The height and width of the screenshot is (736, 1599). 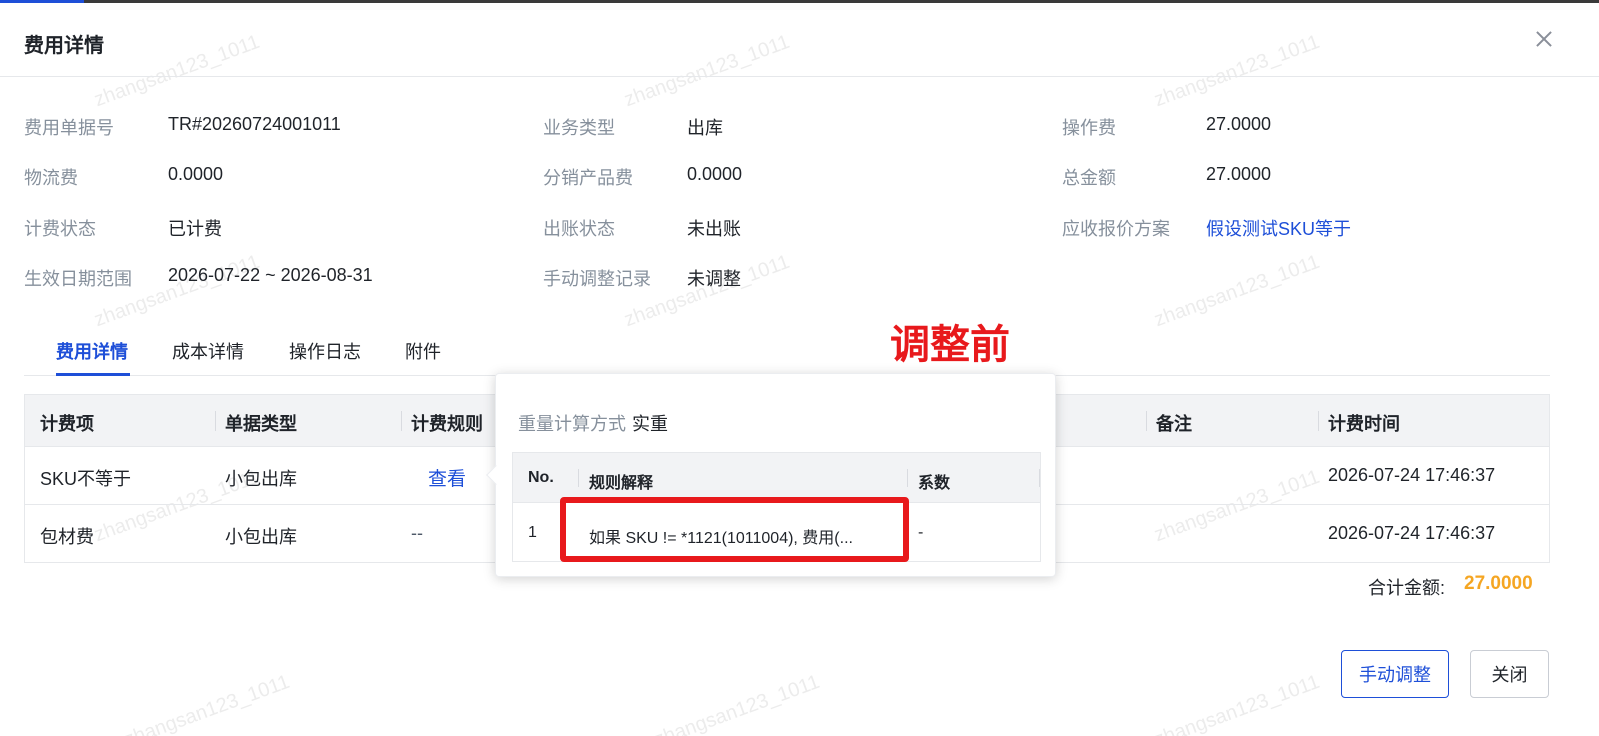 What do you see at coordinates (572, 424) in the screenshot?
I see `weight-method-label: 重量计算方式` at bounding box center [572, 424].